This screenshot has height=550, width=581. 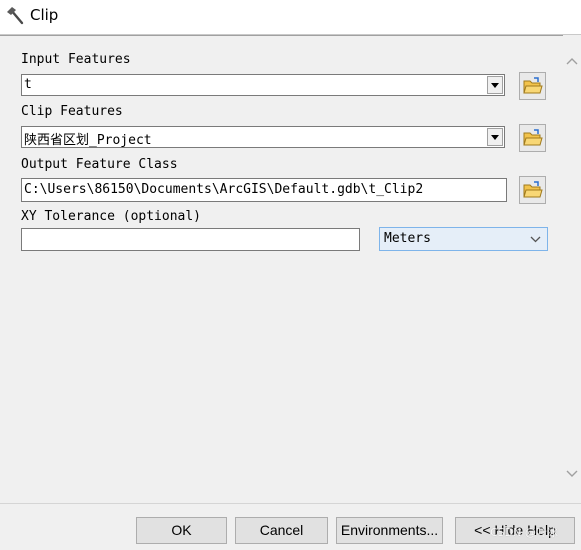 What do you see at coordinates (263, 85) in the screenshot?
I see `input-features-combobox: t` at bounding box center [263, 85].